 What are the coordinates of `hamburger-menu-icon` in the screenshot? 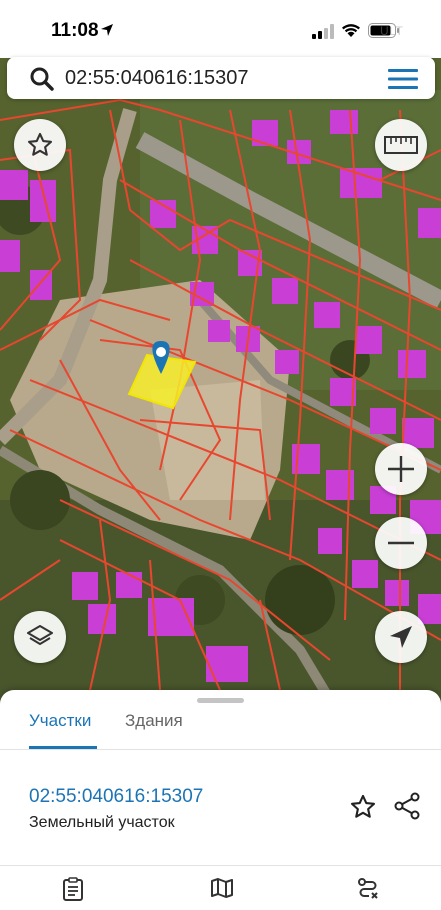 It's located at (403, 79).